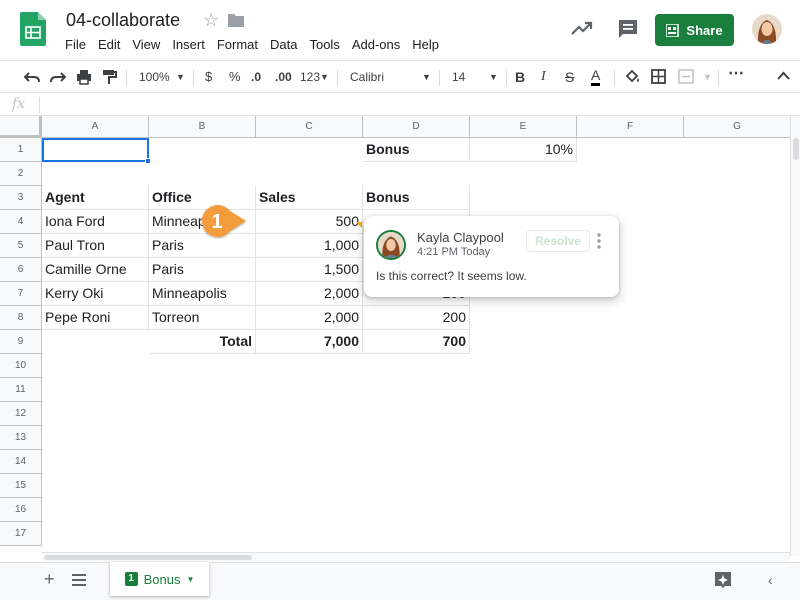  I want to click on merge-dropdown-icon: ▼, so click(707, 77).